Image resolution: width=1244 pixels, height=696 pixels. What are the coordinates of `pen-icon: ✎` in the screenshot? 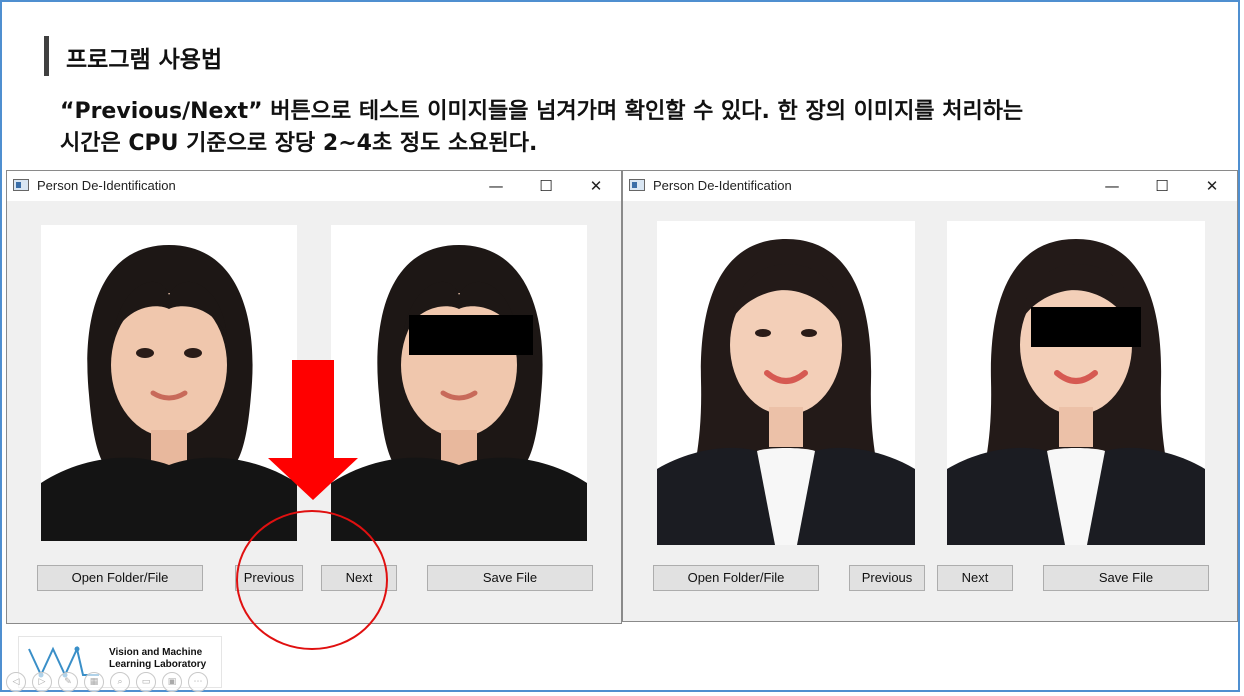 It's located at (68, 682).